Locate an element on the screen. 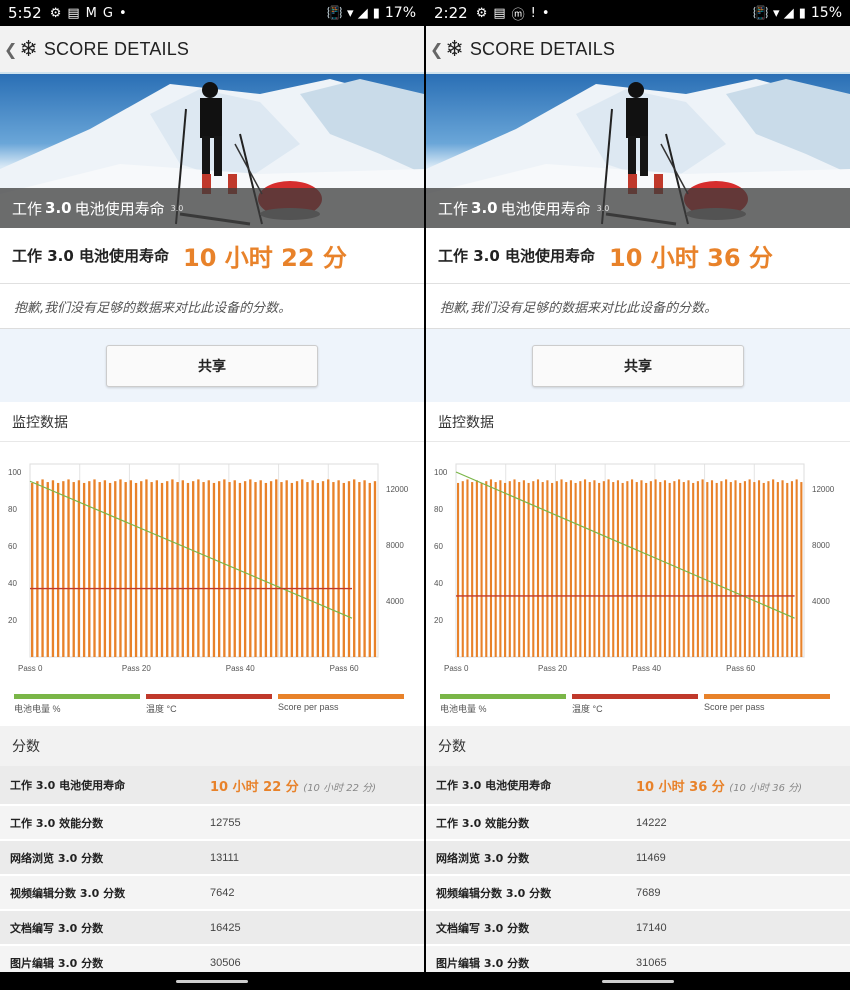  score-row-label: 工作 3.0 效能分数 is located at coordinates (57, 823).